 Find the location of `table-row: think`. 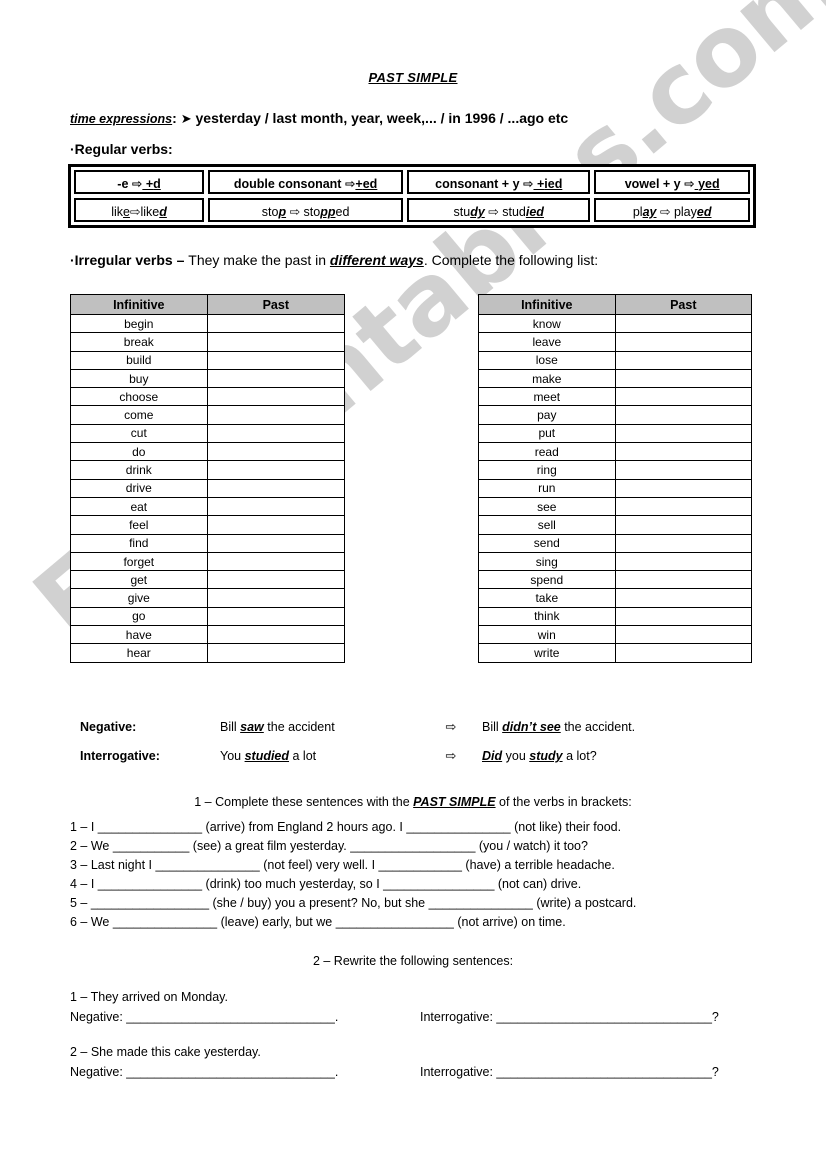

table-row: think is located at coordinates (615, 616).